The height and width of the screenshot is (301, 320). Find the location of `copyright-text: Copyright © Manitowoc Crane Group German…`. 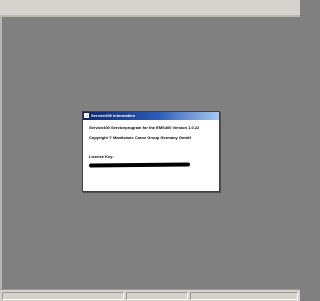

copyright-text: Copyright © Manitowoc Crane Group German… is located at coordinates (140, 137).